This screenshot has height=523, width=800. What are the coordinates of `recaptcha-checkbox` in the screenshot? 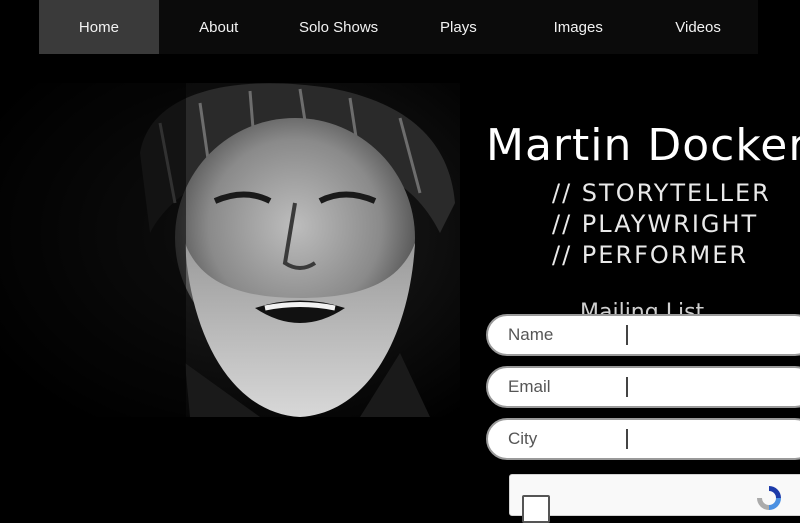 It's located at (536, 509).